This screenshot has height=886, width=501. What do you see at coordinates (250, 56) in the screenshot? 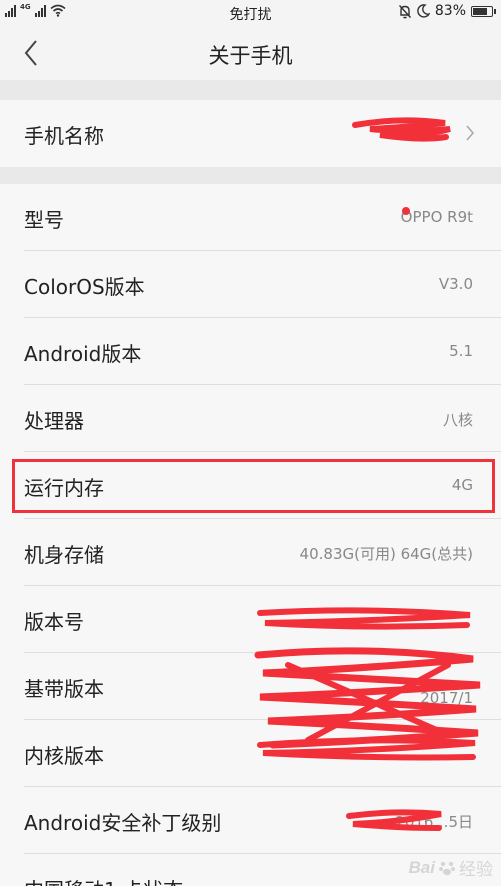
I see `page-title: 关于手机` at bounding box center [250, 56].